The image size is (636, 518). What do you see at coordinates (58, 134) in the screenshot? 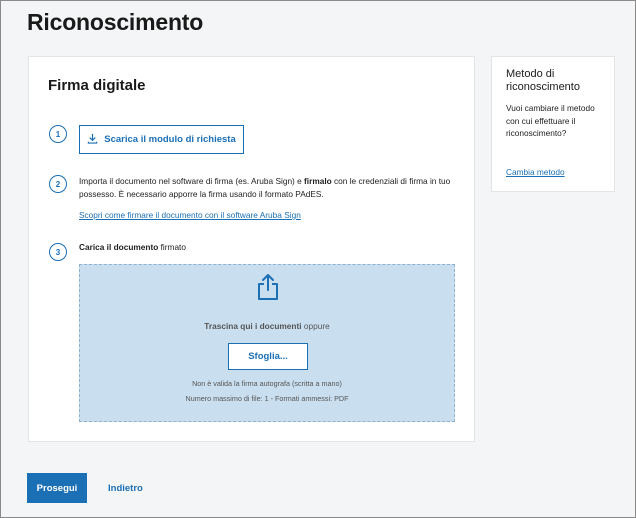
I see `step-1-number: 1` at bounding box center [58, 134].